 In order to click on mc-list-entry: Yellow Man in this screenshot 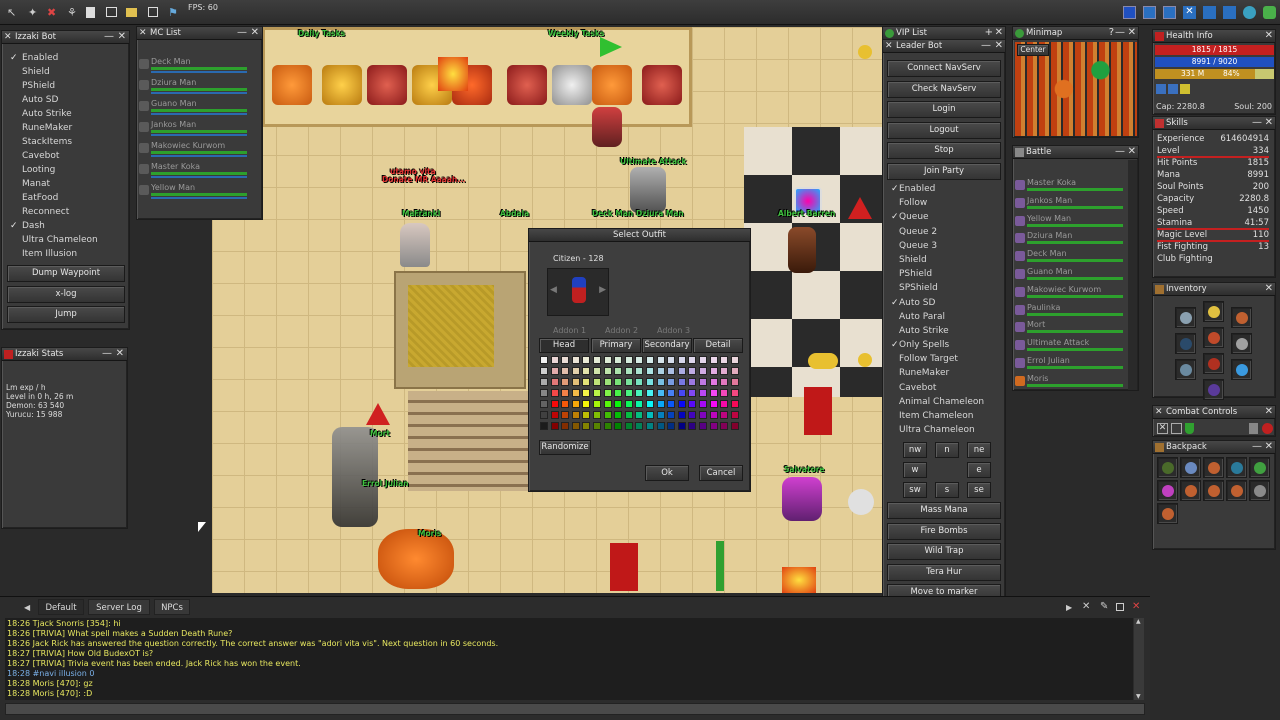, I will do `click(199, 193)`.